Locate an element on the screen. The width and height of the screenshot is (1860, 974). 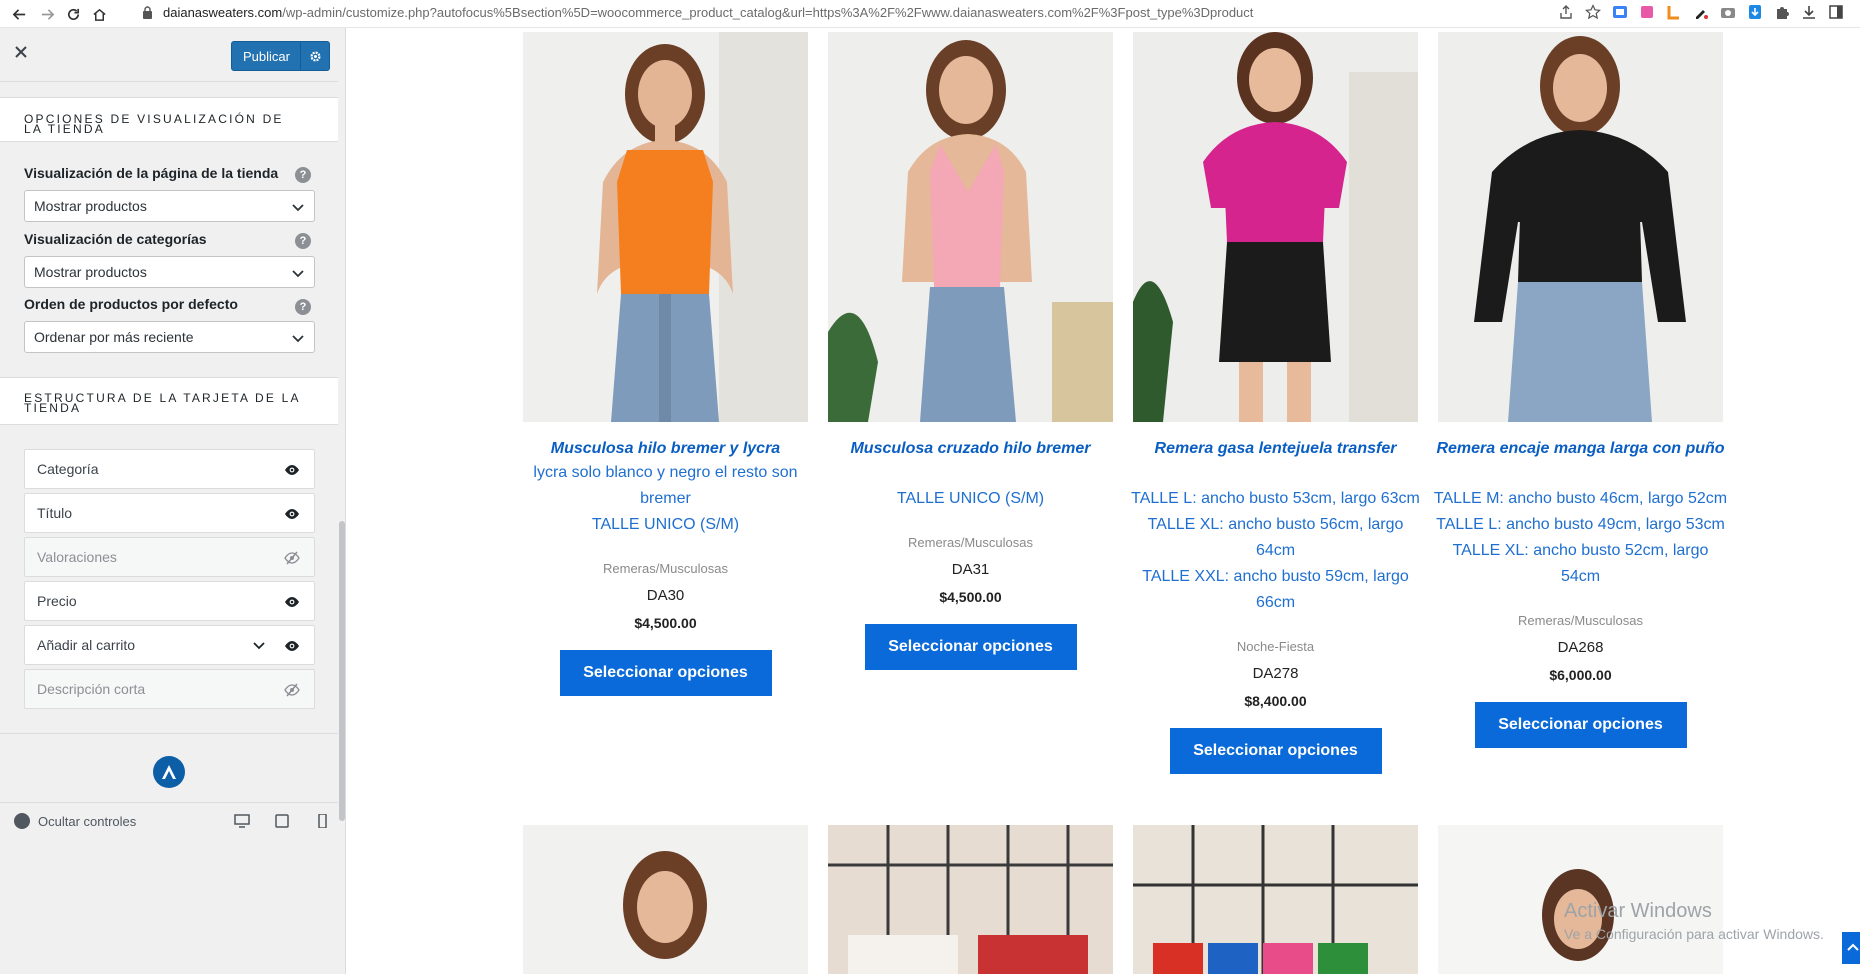
extension-orange-icon is located at coordinates (1674, 12).